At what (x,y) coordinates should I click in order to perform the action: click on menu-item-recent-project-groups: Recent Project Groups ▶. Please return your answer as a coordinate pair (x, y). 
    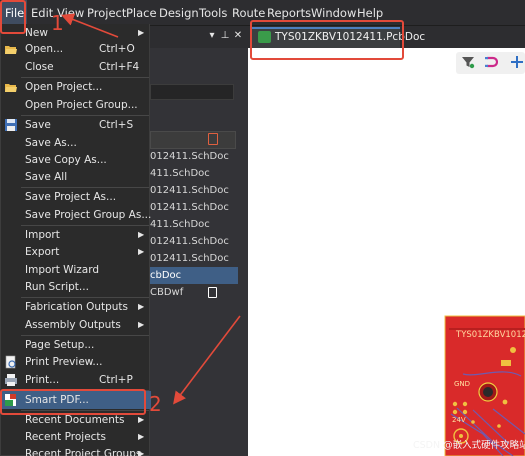
    Looking at the image, I should click on (76, 450).